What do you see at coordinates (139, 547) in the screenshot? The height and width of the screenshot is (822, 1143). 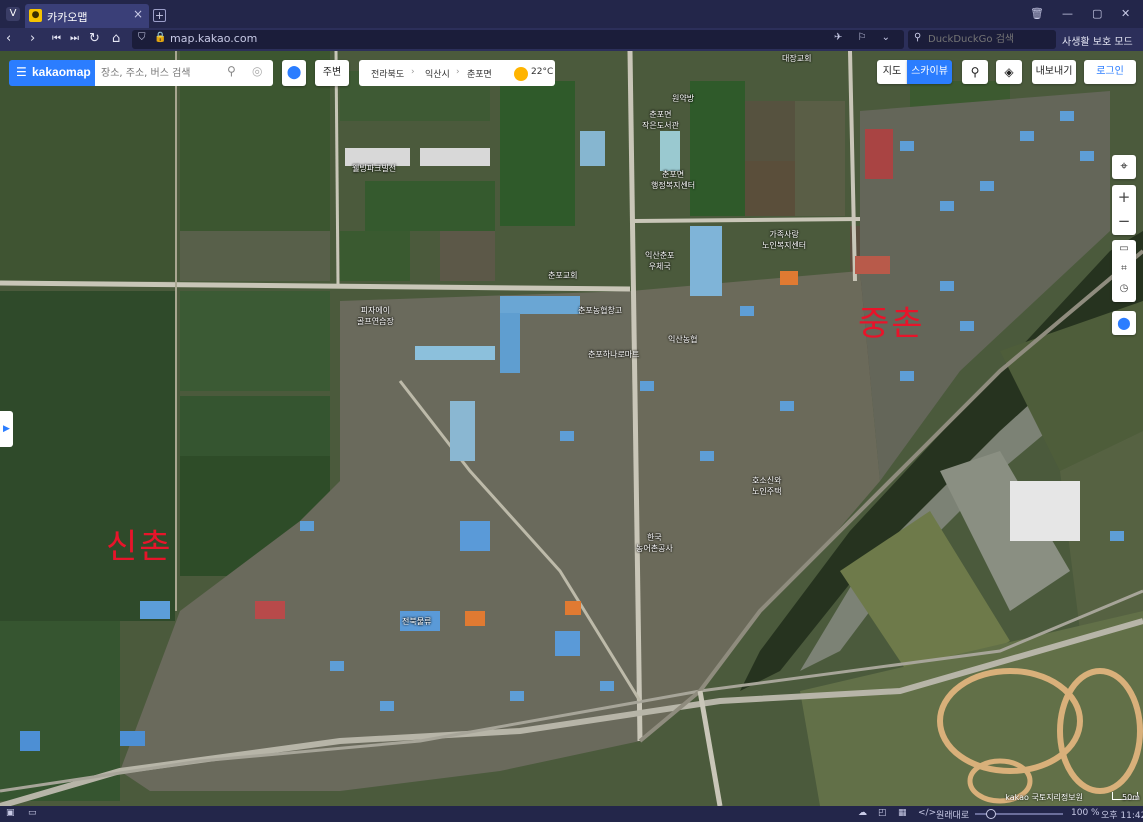 I see `region-label-sinchon: 신촌` at bounding box center [139, 547].